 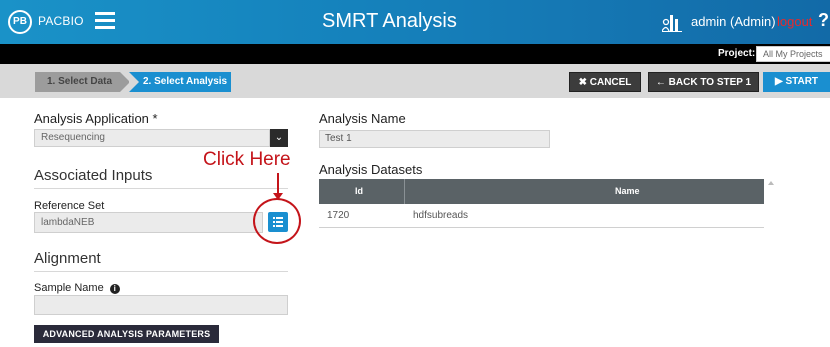 I want to click on arrow-left-icon: ←, so click(x=662, y=82).